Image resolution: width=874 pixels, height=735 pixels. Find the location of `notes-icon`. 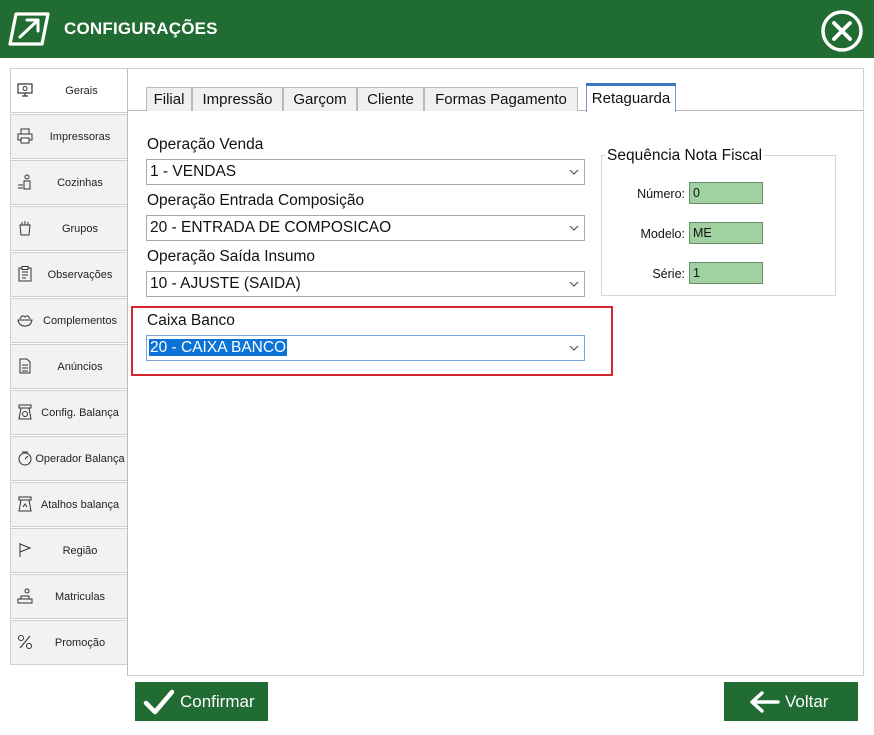

notes-icon is located at coordinates (25, 274).